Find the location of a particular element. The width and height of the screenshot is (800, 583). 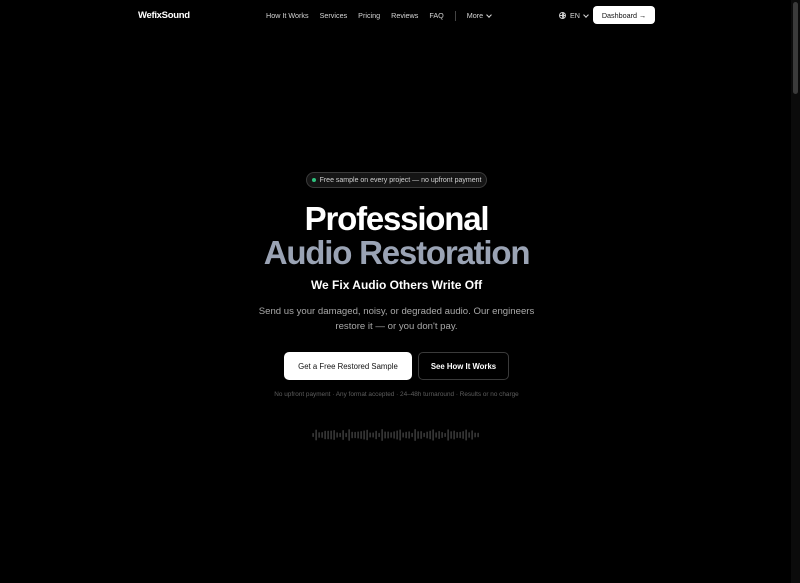

language-label: EN is located at coordinates (575, 15).